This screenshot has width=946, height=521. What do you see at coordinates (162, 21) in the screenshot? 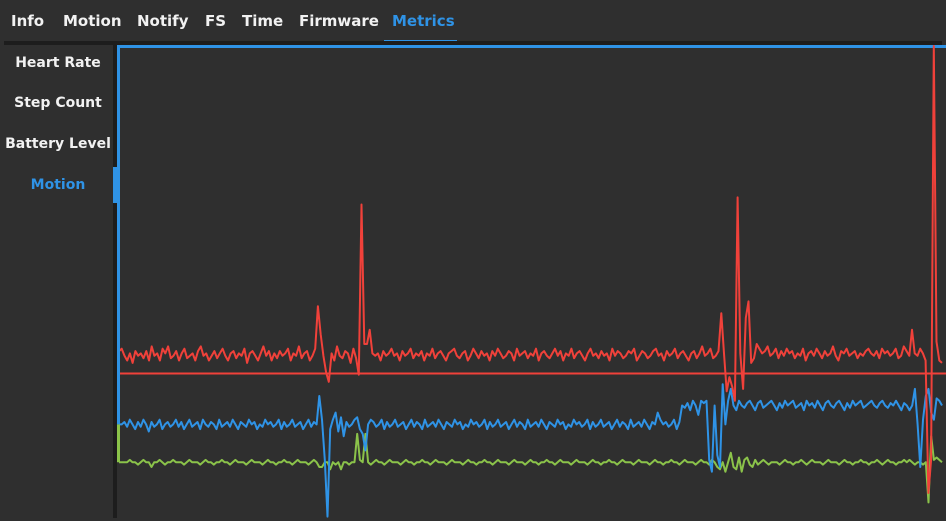
I see `tab-notify: Notify` at bounding box center [162, 21].